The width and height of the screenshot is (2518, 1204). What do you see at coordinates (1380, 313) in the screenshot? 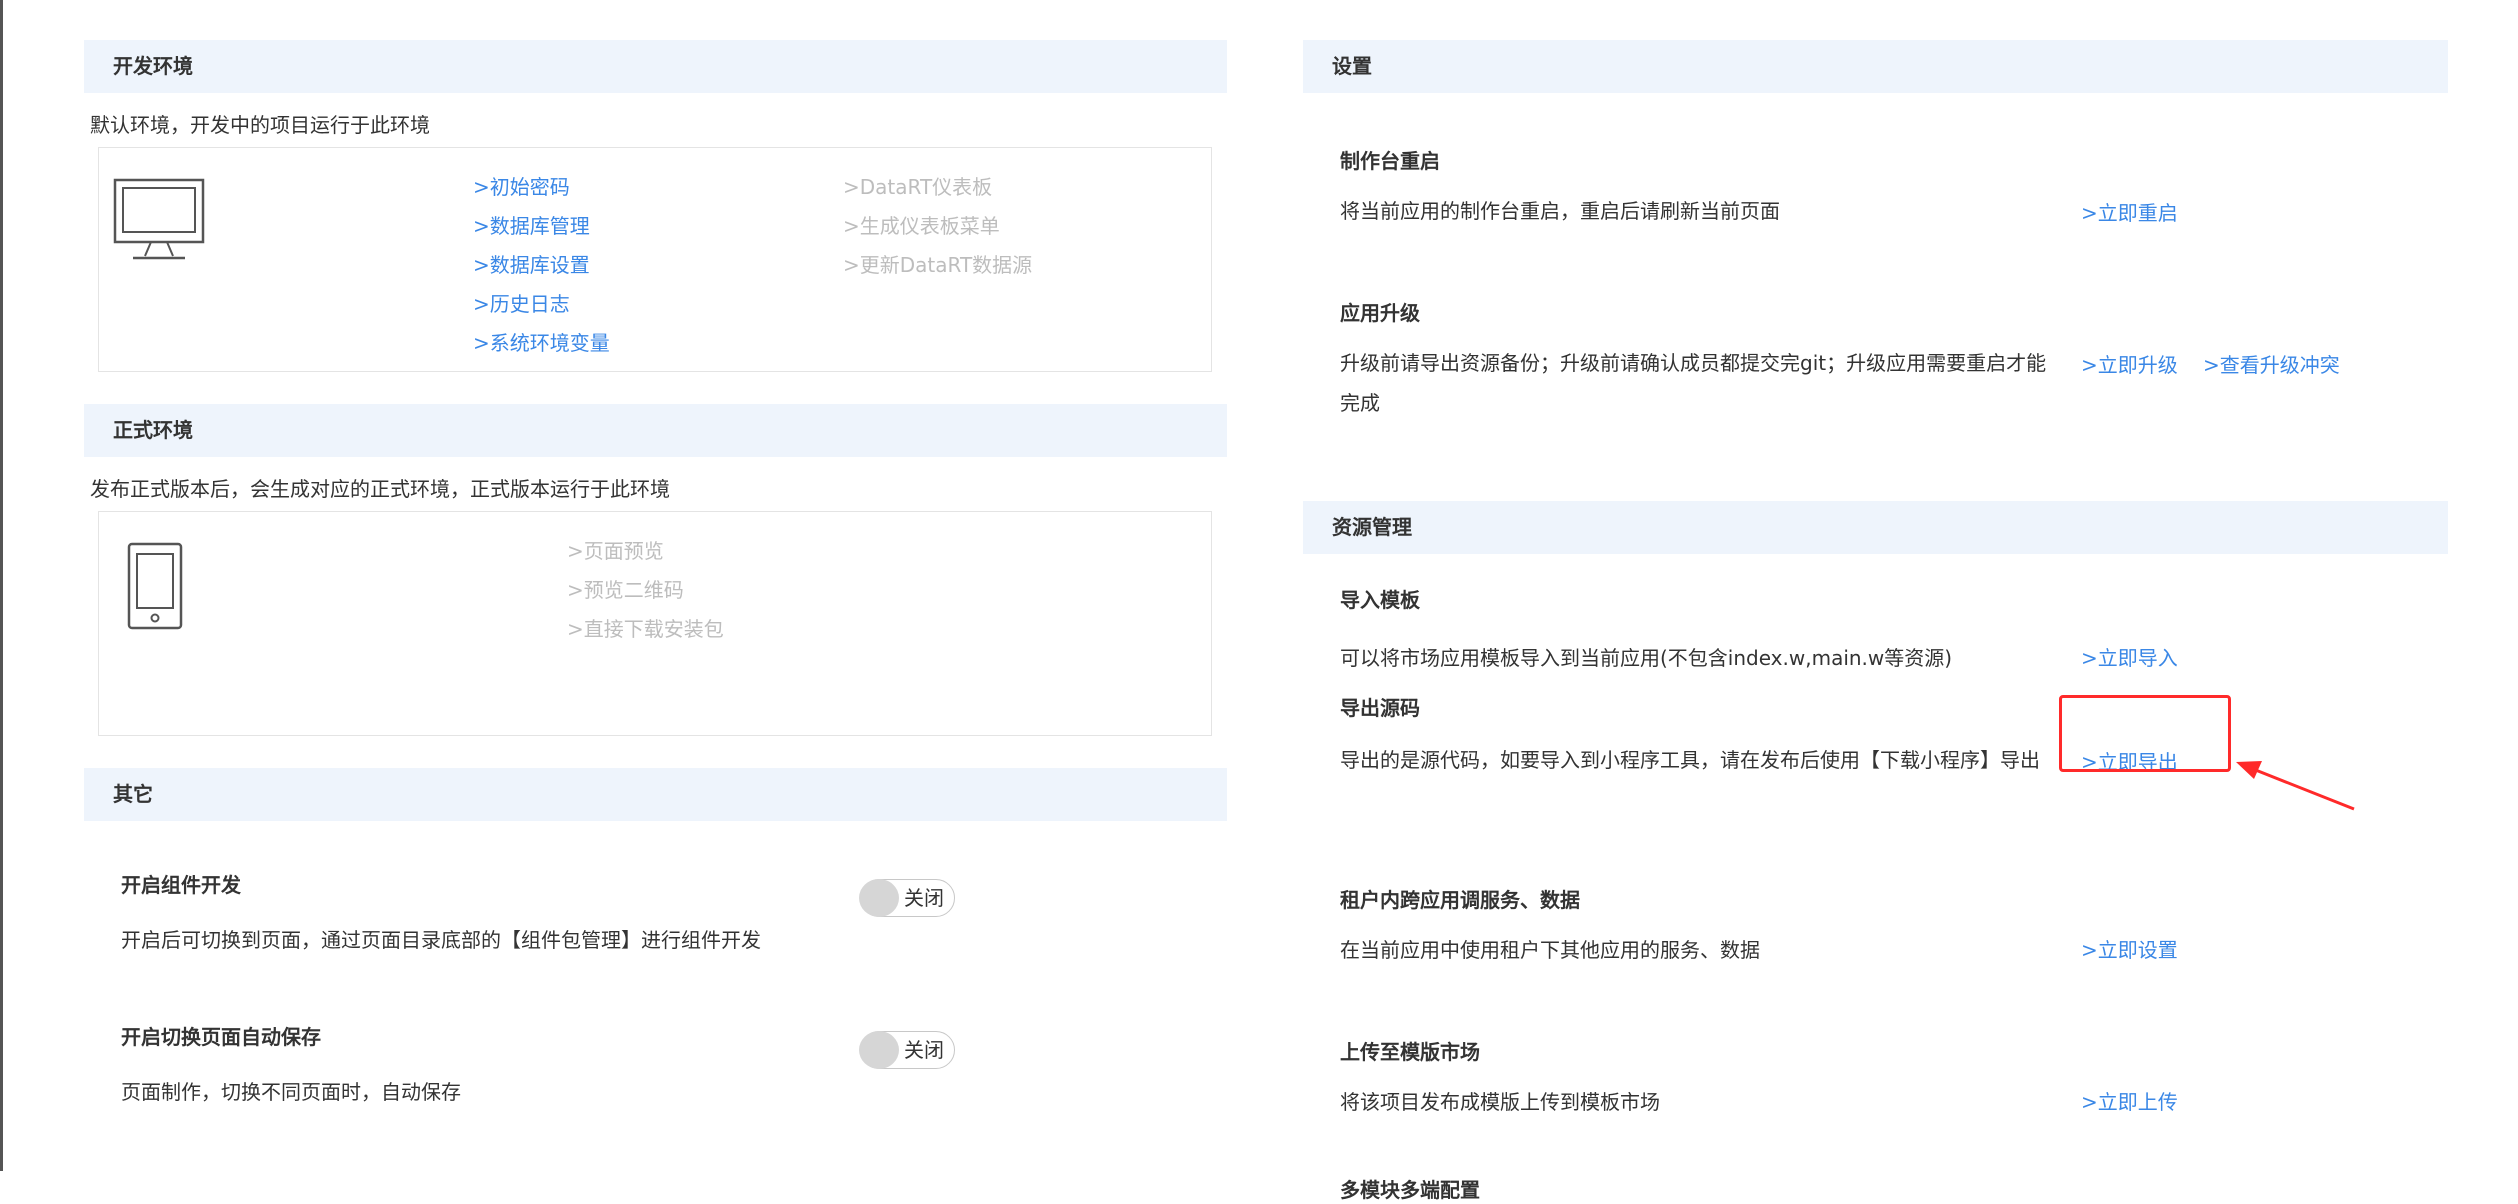
I see `upgrade-title: 应用升级` at bounding box center [1380, 313].